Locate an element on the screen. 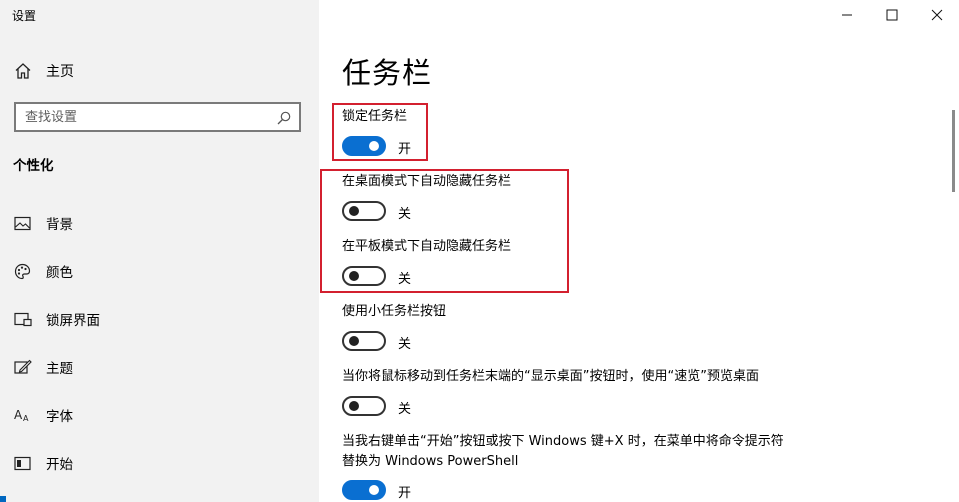 The image size is (959, 502). minimize-button is located at coordinates (847, 15).